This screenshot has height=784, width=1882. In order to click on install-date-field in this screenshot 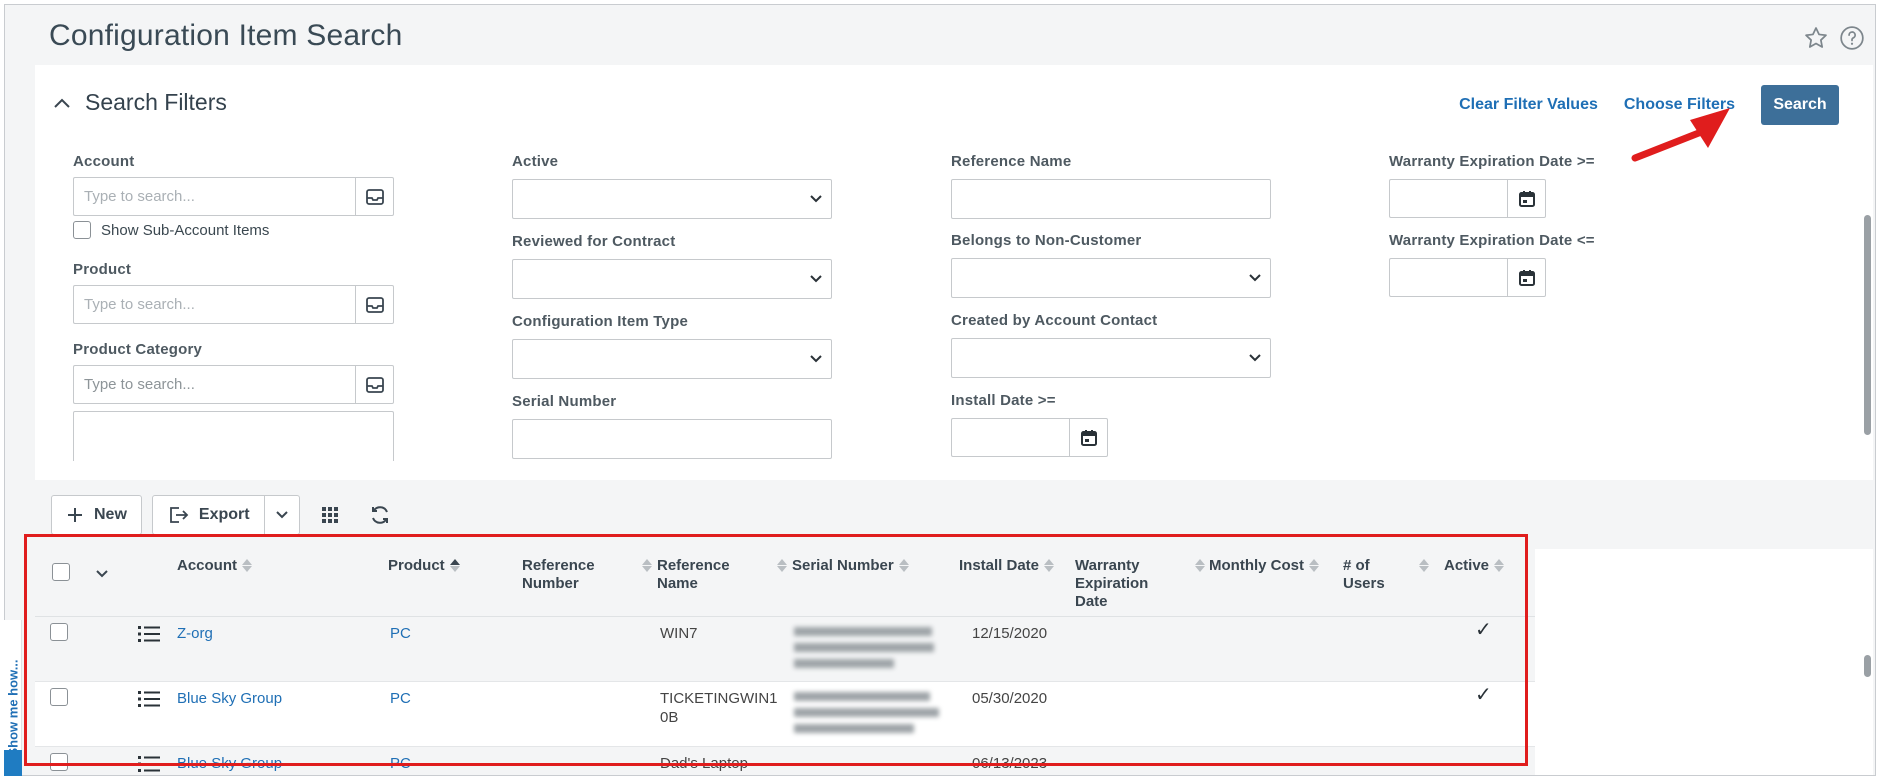, I will do `click(1029, 437)`.